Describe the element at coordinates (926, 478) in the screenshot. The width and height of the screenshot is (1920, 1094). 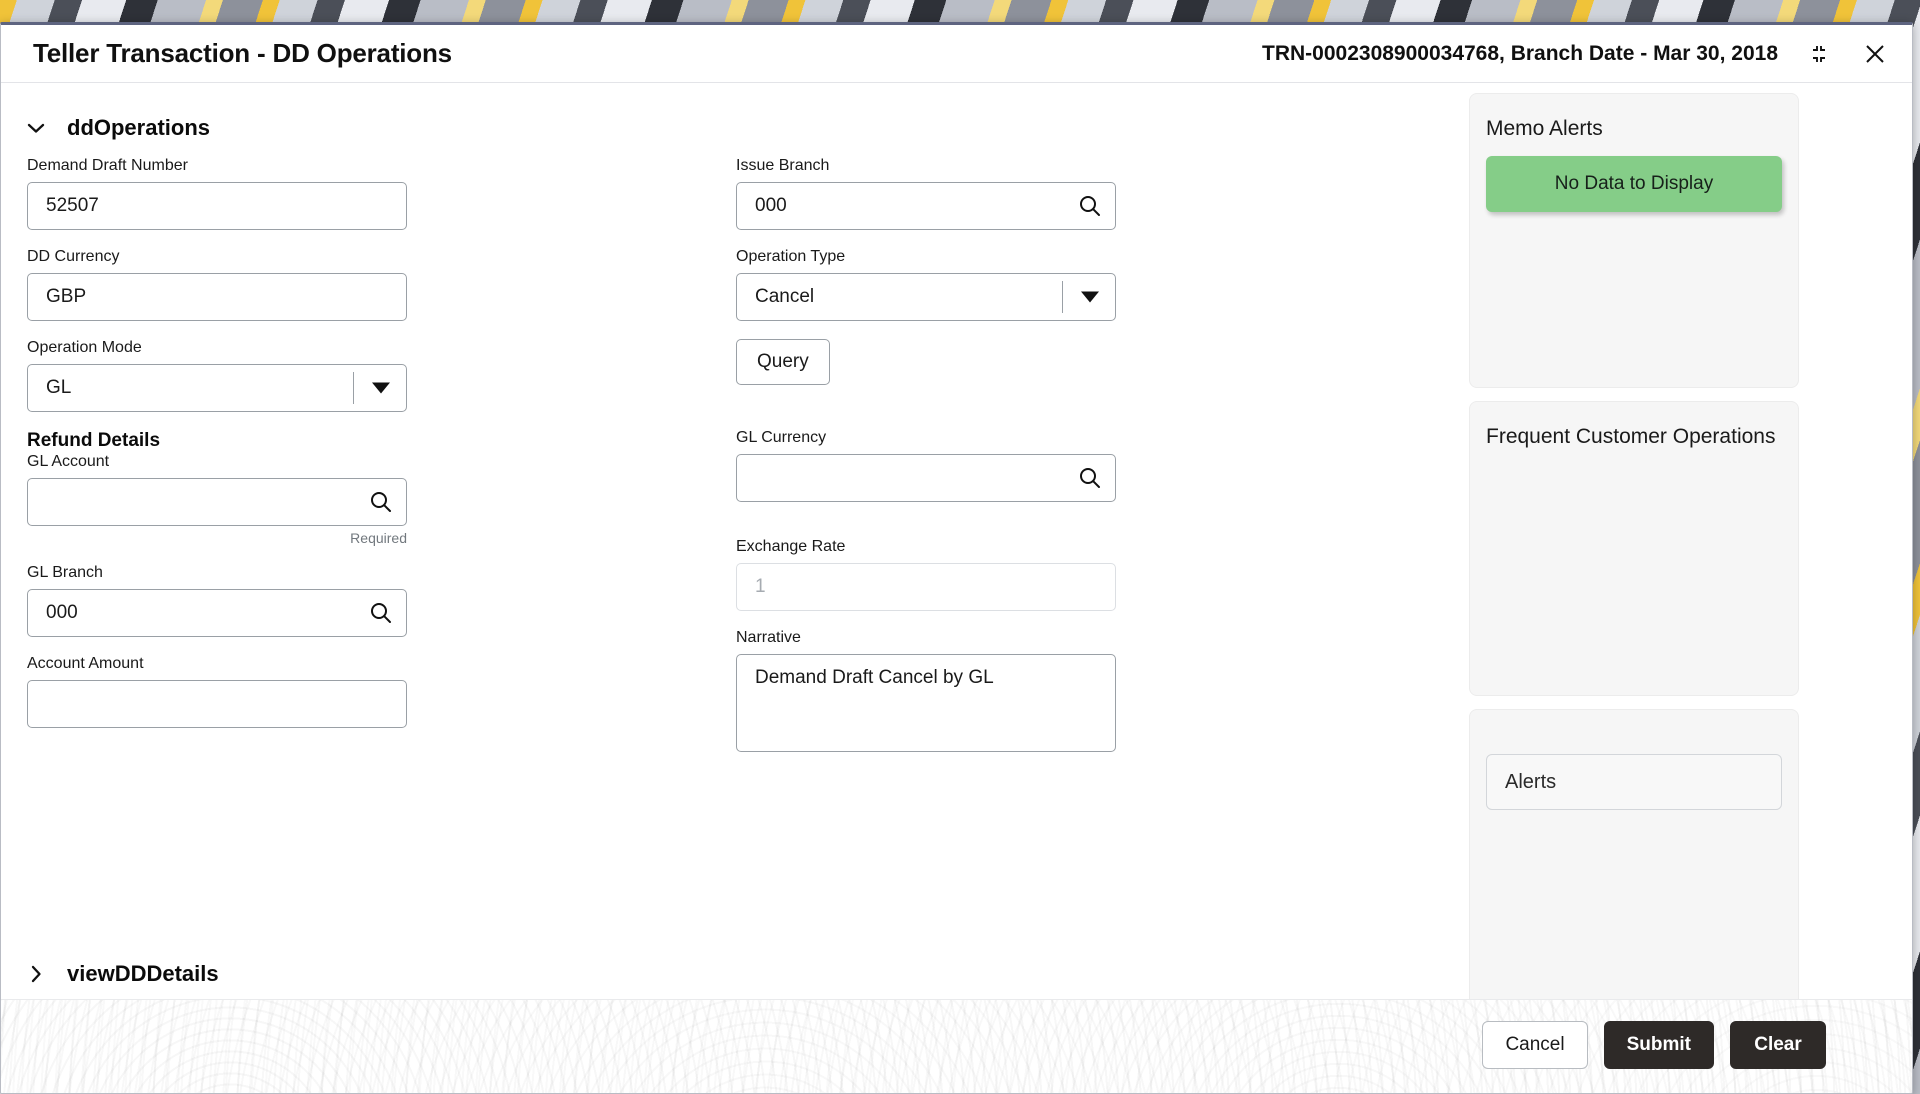
I see `gl-currency-input` at that location.